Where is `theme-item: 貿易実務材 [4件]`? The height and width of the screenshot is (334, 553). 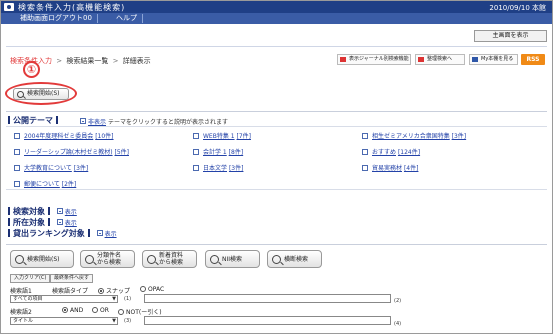
theme-item: 貿易実務材 [4件] is located at coordinates (390, 167).